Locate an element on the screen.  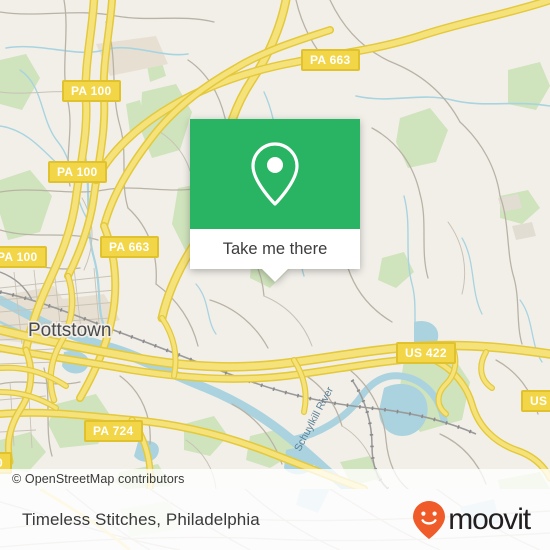
take-me-there-label: Take me there is located at coordinates (275, 248).